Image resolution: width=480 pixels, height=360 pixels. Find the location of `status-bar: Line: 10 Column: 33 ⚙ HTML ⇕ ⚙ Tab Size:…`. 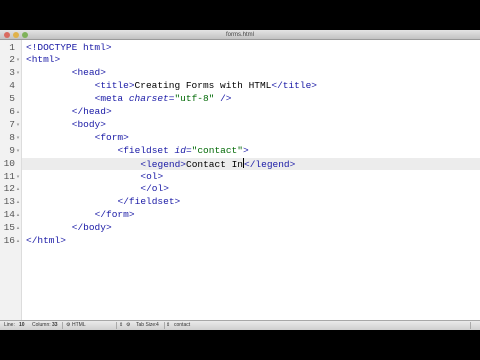

status-bar: Line: 10 Column: 33 ⚙ HTML ⇕ ⚙ Tab Size:… is located at coordinates (240, 325).